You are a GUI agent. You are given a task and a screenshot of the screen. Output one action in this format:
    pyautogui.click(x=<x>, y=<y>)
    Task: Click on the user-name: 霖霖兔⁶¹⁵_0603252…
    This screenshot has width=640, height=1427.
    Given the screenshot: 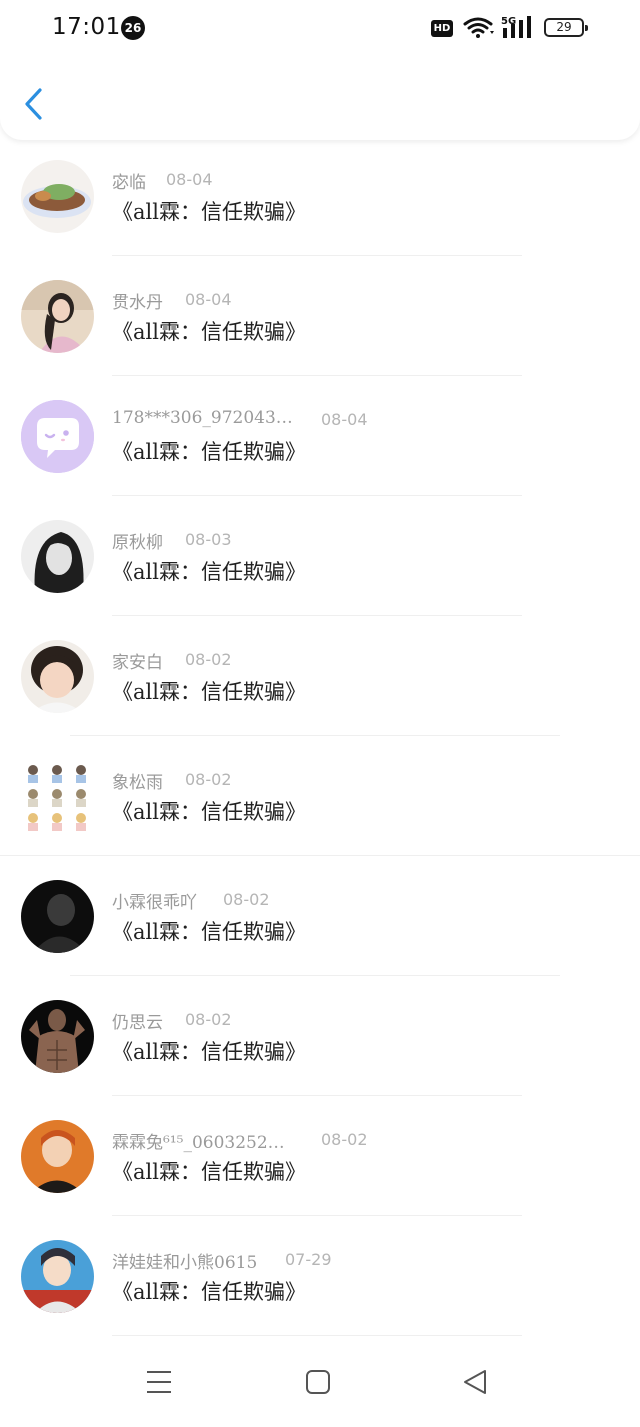 What is the action you would take?
    pyautogui.click(x=198, y=1143)
    